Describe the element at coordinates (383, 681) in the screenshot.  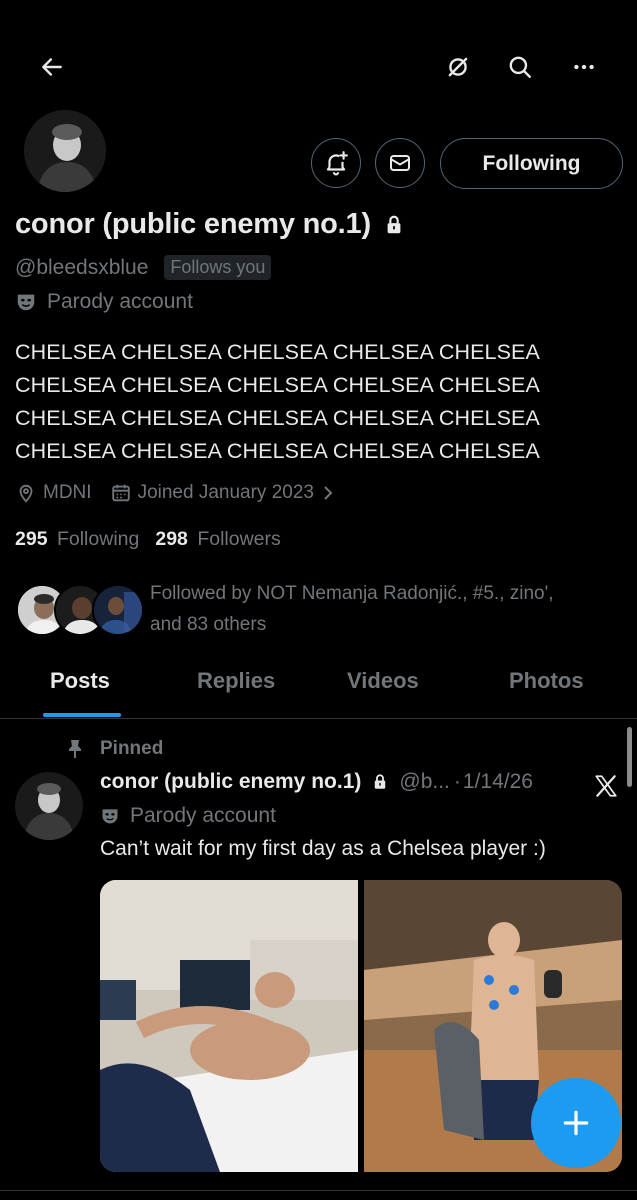
I see `tab-videos: Videos` at that location.